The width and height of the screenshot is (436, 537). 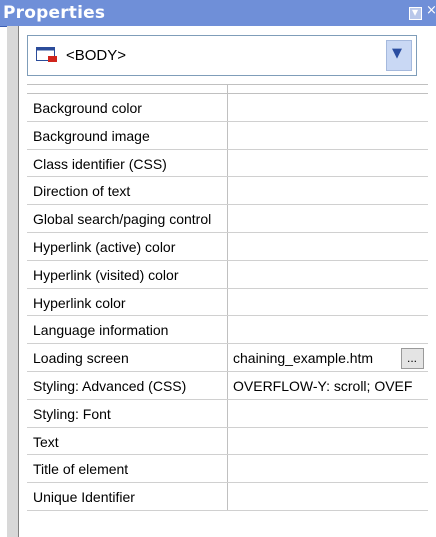 What do you see at coordinates (122, 219) in the screenshot?
I see `property-name: Global search/paging control` at bounding box center [122, 219].